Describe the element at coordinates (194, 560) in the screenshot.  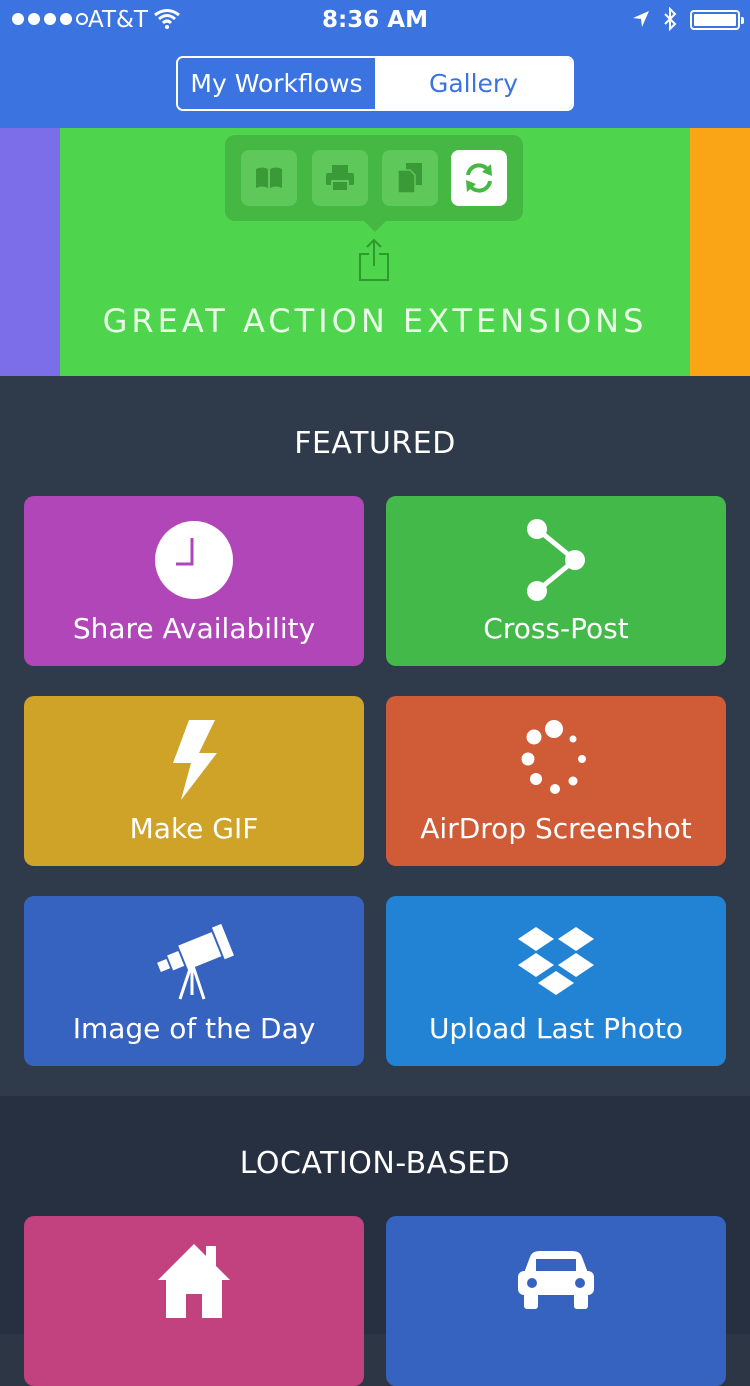
I see `clock-icon` at that location.